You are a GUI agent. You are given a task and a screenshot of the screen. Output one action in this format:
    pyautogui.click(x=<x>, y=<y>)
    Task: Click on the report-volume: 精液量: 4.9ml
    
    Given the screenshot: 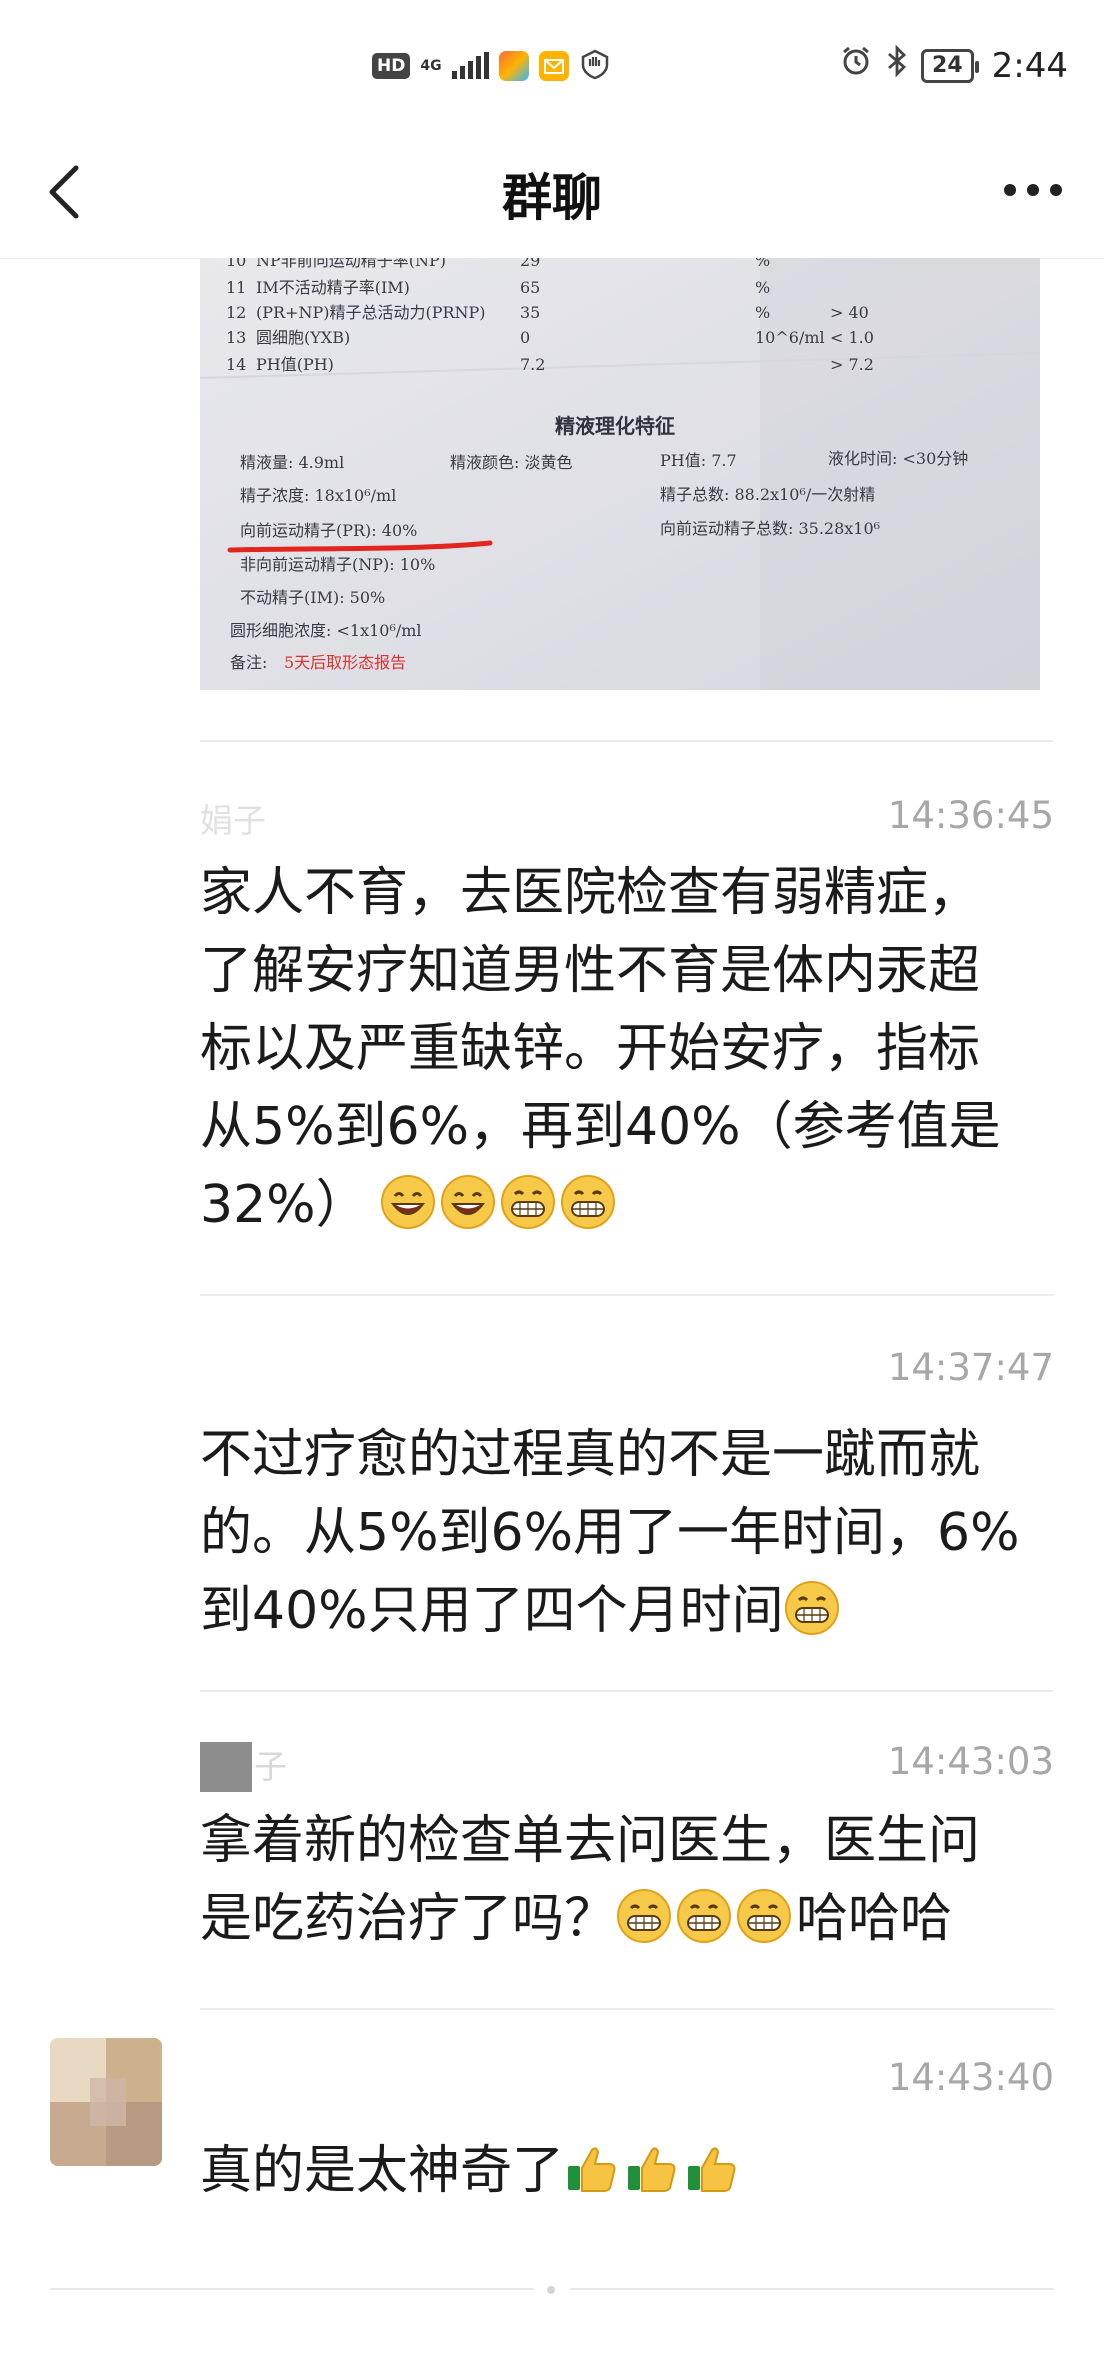 What is the action you would take?
    pyautogui.click(x=292, y=462)
    